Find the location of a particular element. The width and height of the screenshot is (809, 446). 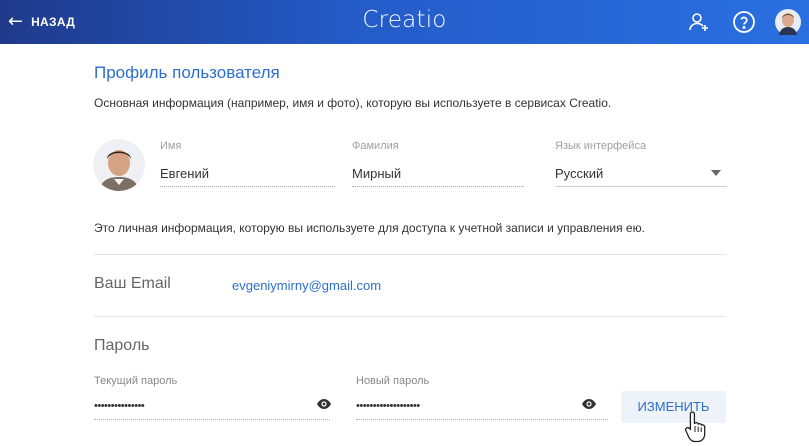

last-name-label: Фамилия is located at coordinates (375, 146).